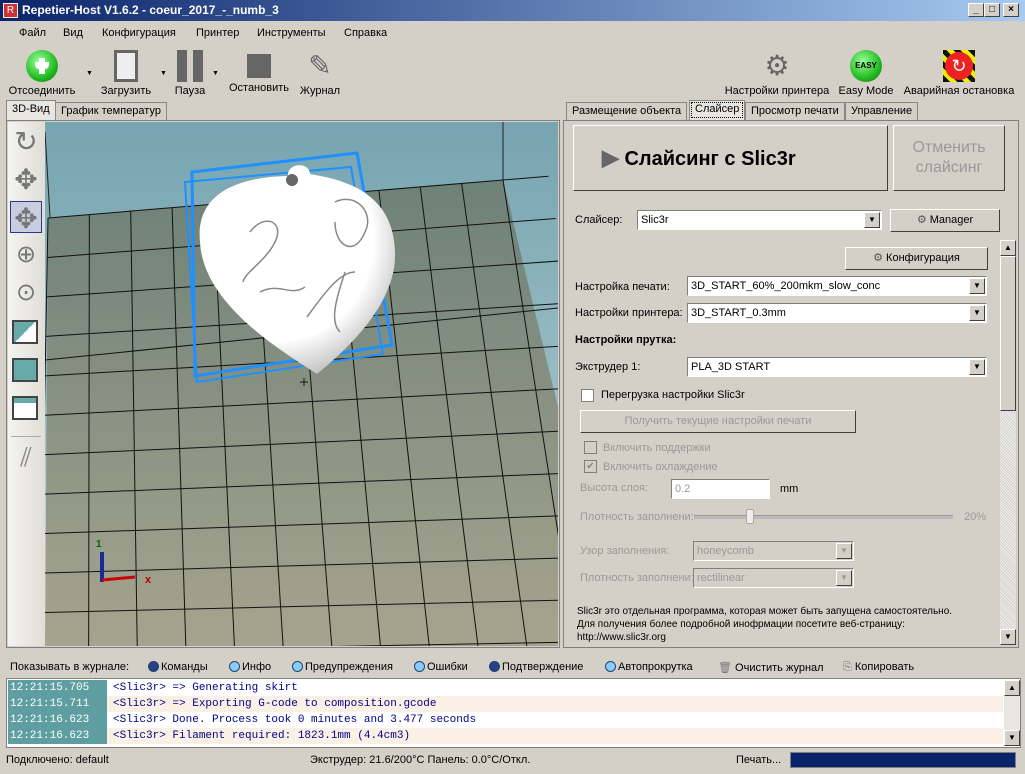  What do you see at coordinates (976, 10) in the screenshot?
I see `minimize-button: _` at bounding box center [976, 10].